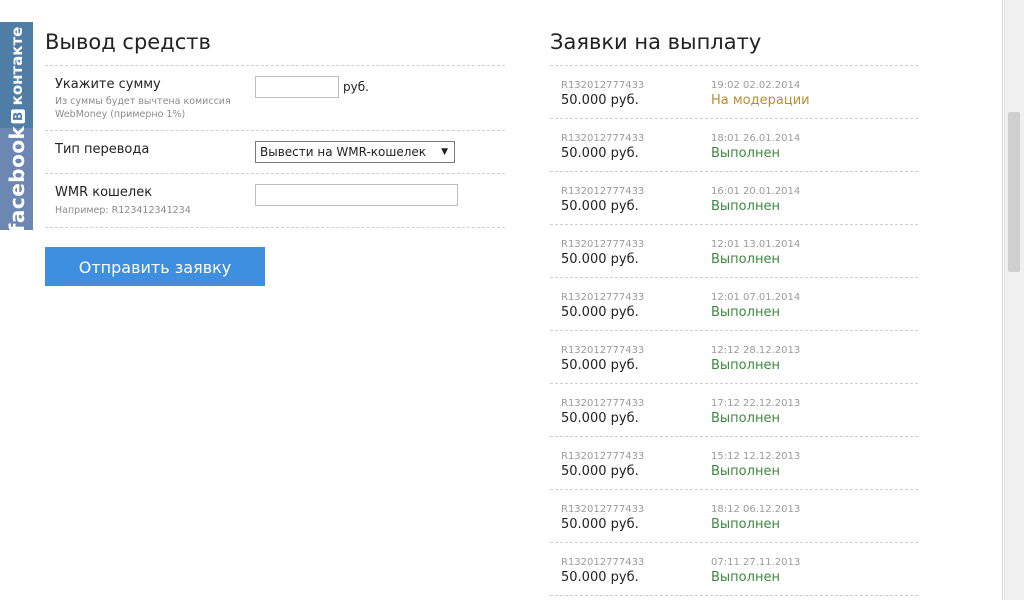 This screenshot has width=1024, height=600. Describe the element at coordinates (343, 152) in the screenshot. I see `transfer-type-value: Вывести на WMR-кошелек` at that location.